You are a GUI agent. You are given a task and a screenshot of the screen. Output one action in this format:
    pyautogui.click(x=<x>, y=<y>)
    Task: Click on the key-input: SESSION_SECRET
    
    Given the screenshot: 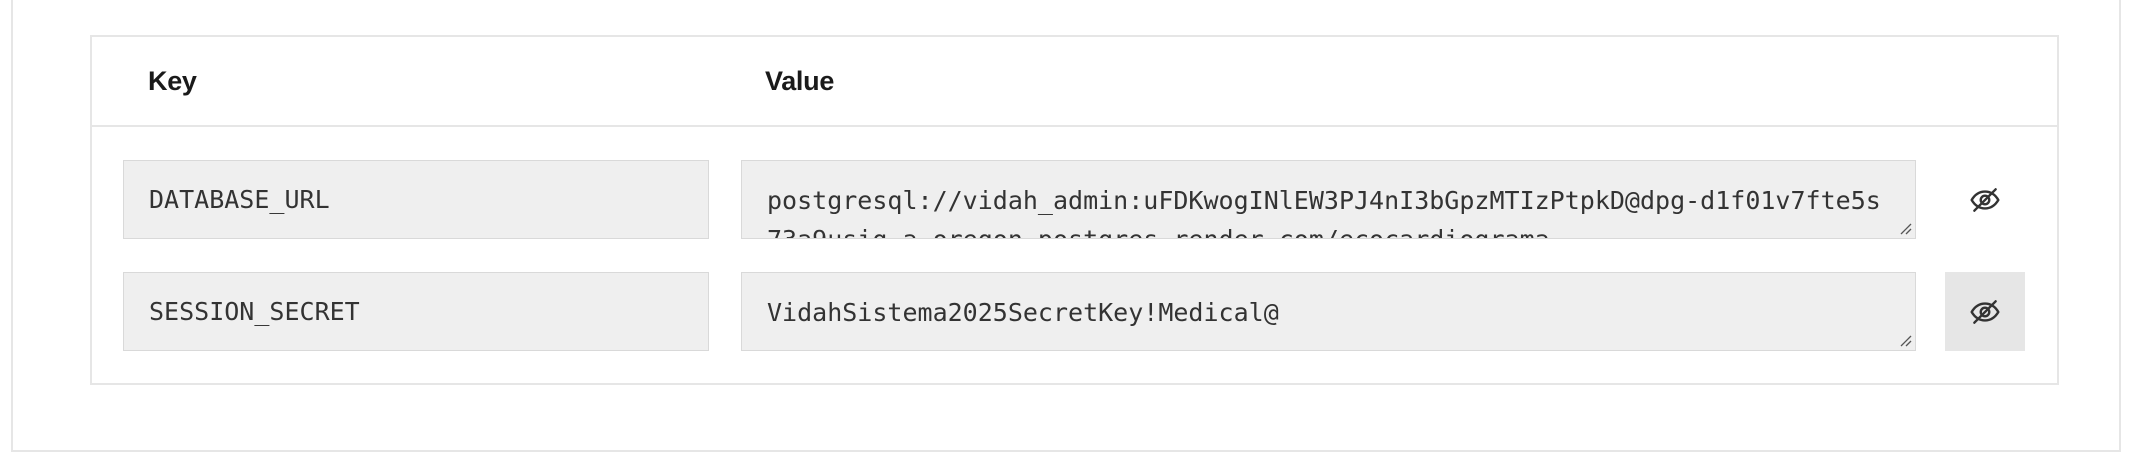 What is the action you would take?
    pyautogui.click(x=416, y=311)
    